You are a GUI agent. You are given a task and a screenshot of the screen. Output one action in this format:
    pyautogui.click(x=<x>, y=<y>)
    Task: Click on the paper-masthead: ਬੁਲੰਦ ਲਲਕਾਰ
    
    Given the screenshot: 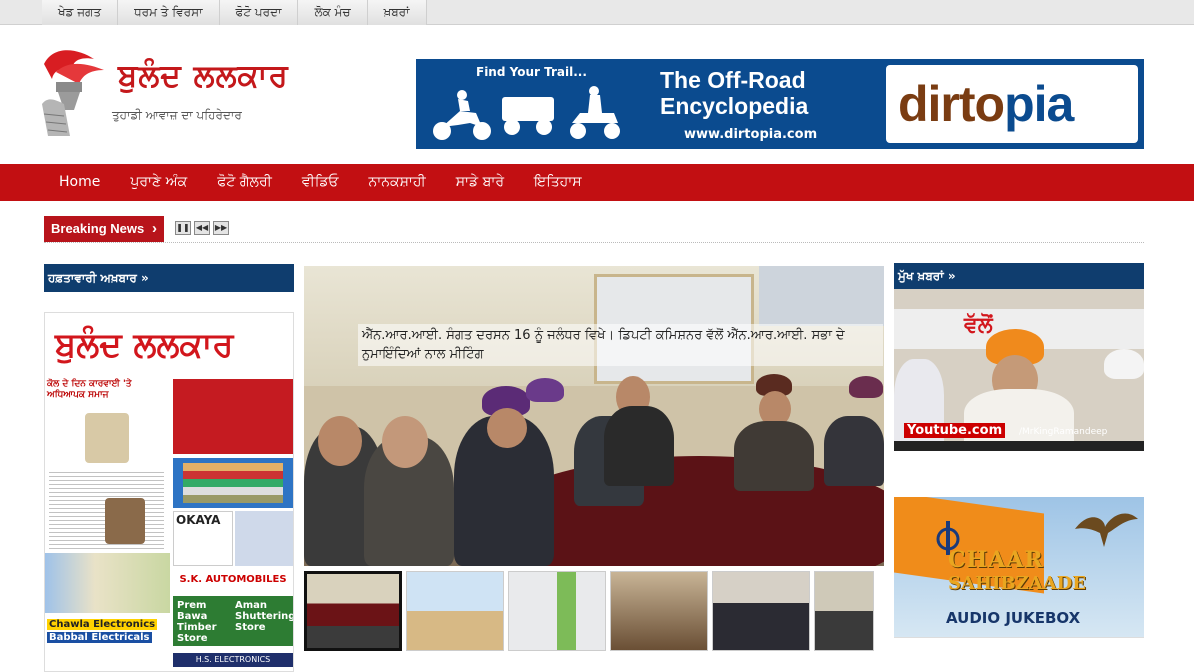 What is the action you would take?
    pyautogui.click(x=169, y=346)
    